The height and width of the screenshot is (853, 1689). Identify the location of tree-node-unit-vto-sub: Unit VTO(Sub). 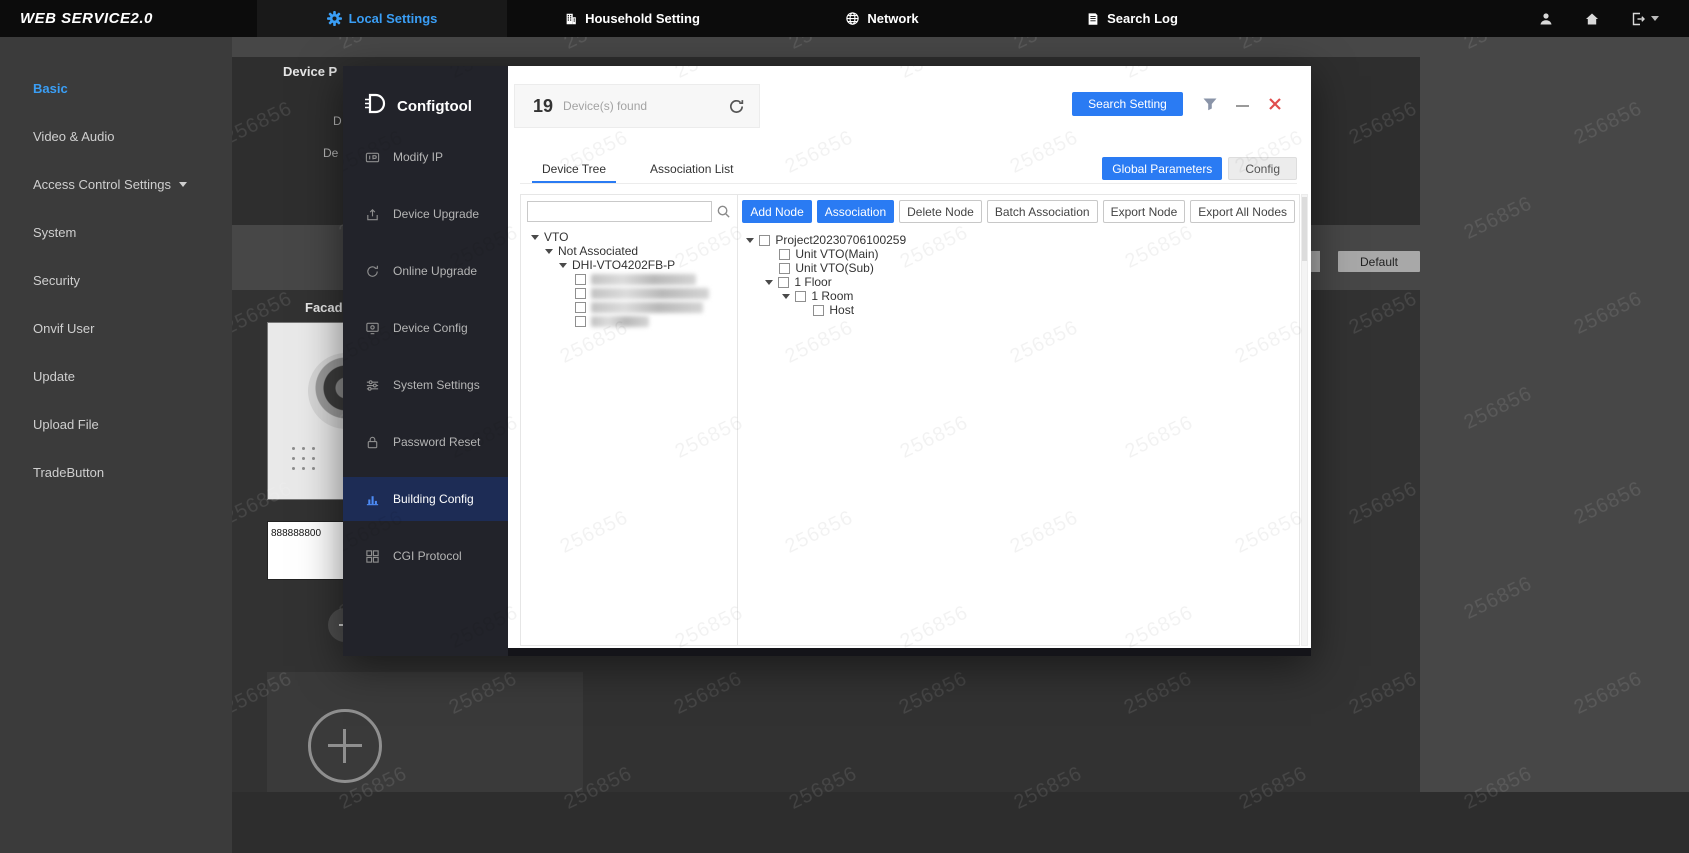
(1018, 268).